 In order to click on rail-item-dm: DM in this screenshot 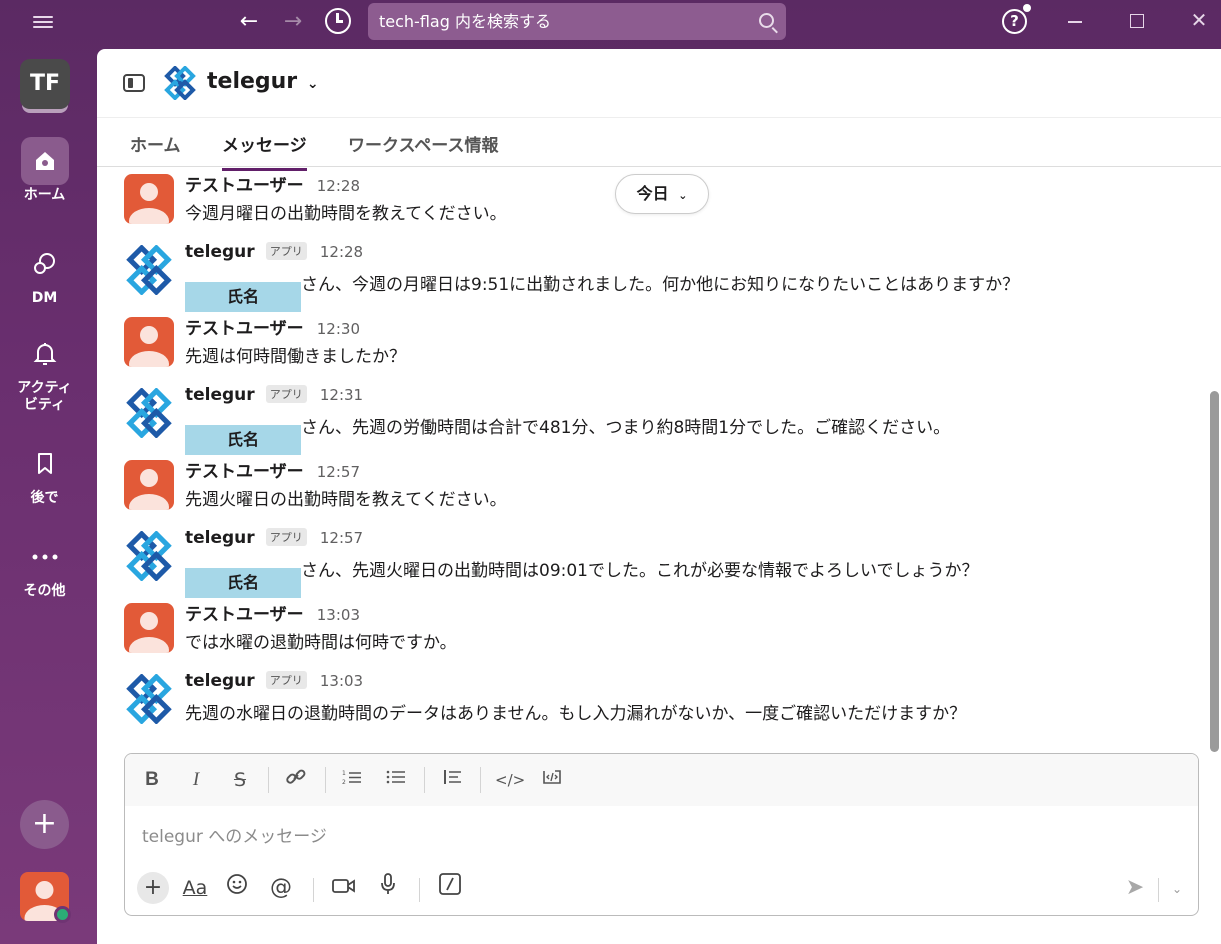, I will do `click(44, 273)`.